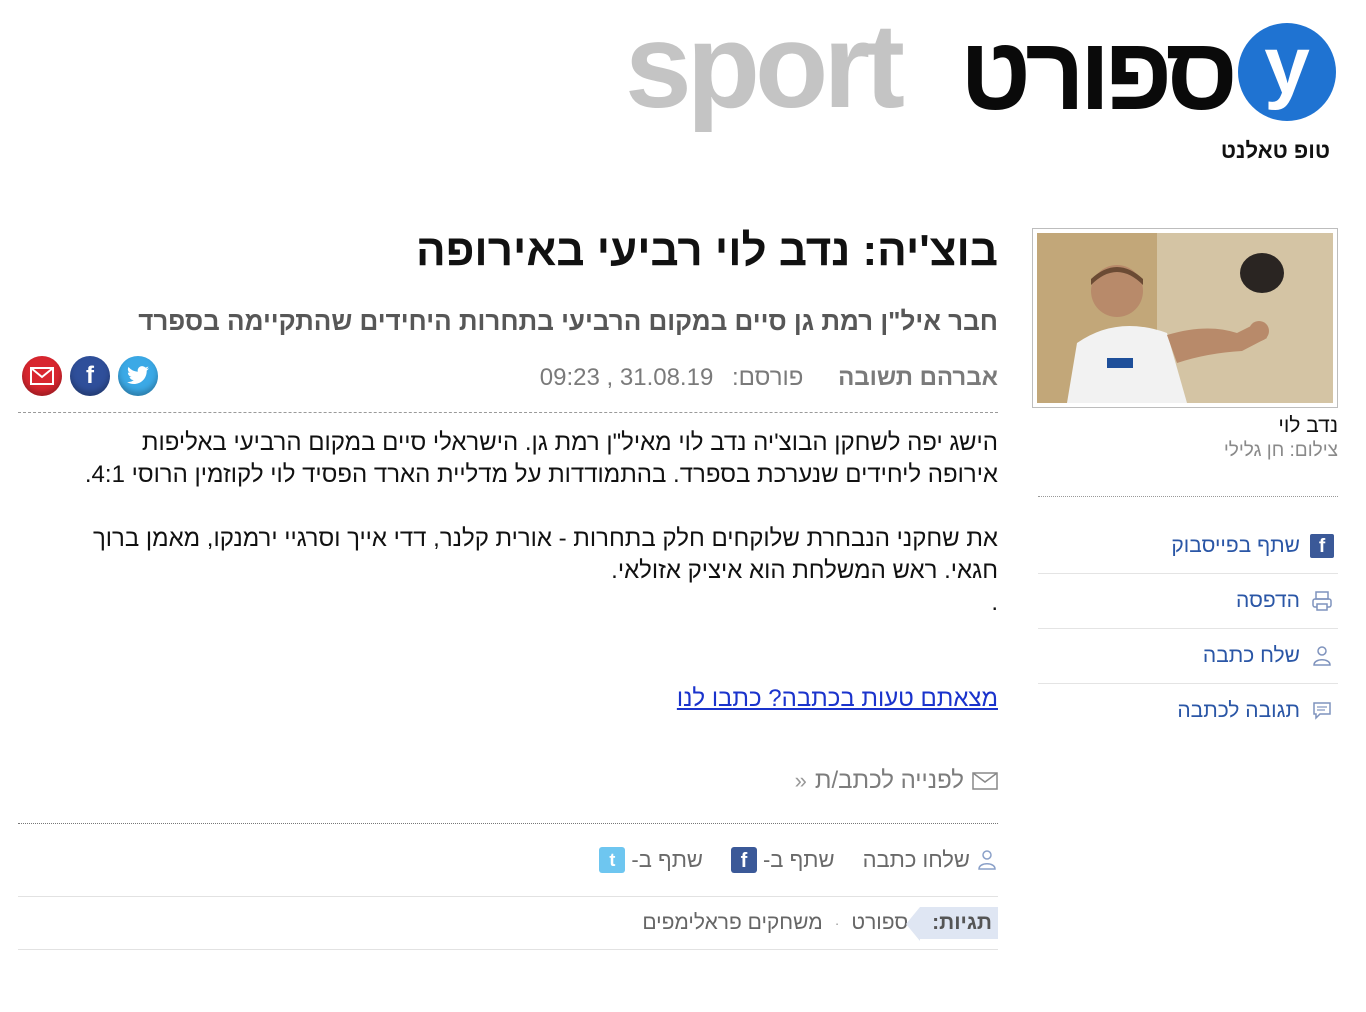 This screenshot has width=1366, height=1012. Describe the element at coordinates (1238, 710) in the screenshot. I see `sidebar-item-label: תגובה לכתבה` at that location.